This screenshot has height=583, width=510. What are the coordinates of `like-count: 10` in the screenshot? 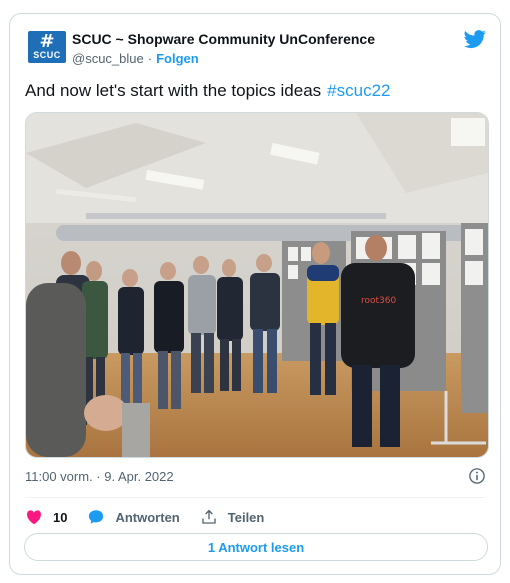 It's located at (60, 517).